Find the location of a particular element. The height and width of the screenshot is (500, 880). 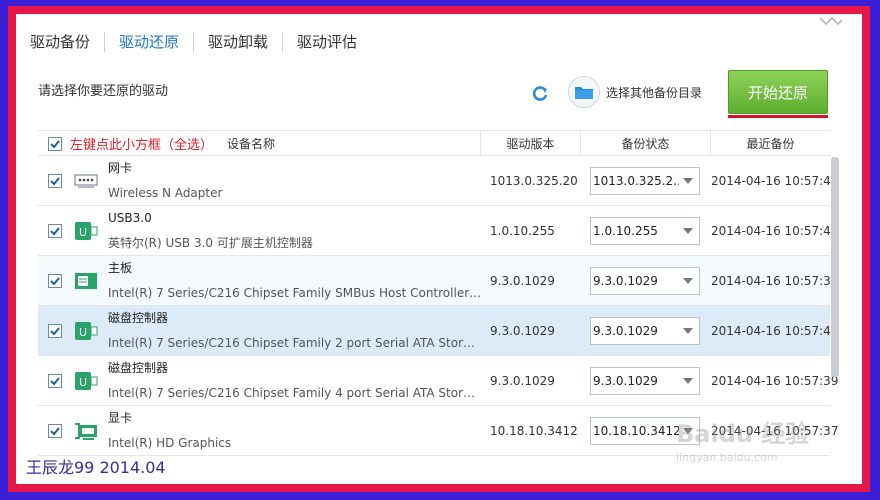

device-desc: Intel(R) HD Graphics is located at coordinates (170, 442).